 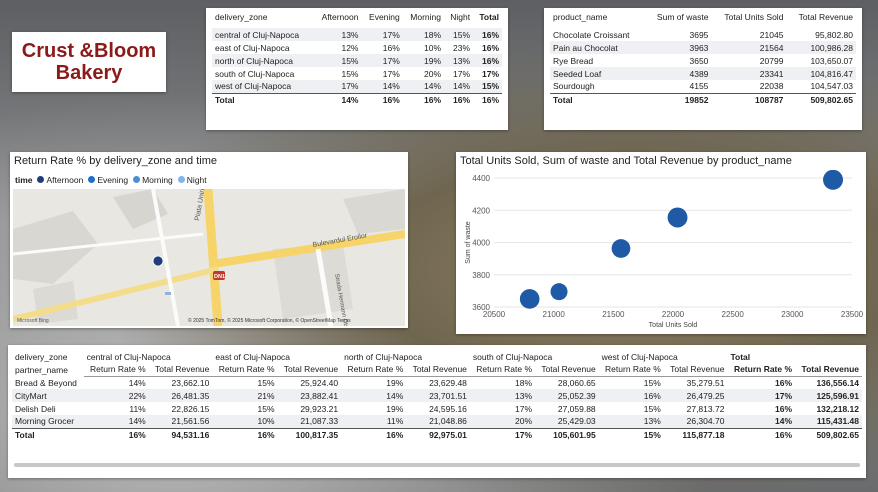 What do you see at coordinates (309, 421) in the screenshot?
I see `table-cell: 21,087.33` at bounding box center [309, 421].